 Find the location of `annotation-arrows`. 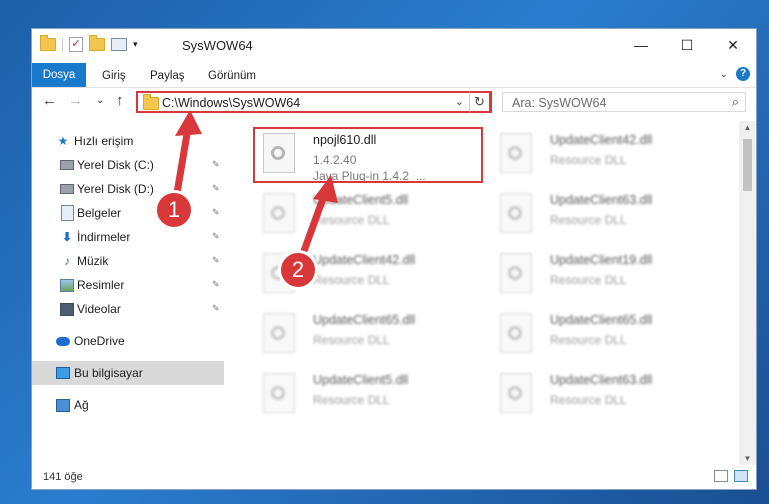

annotation-arrows is located at coordinates (254, 188).